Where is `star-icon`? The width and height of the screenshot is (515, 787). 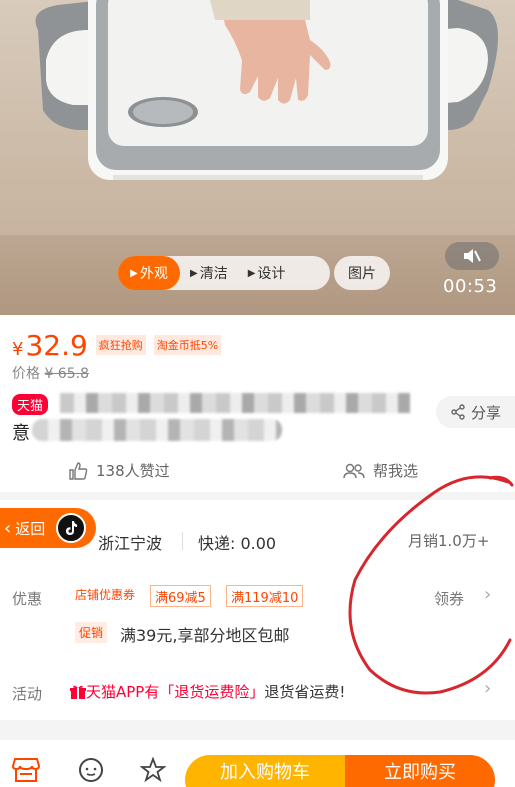 star-icon is located at coordinates (153, 770).